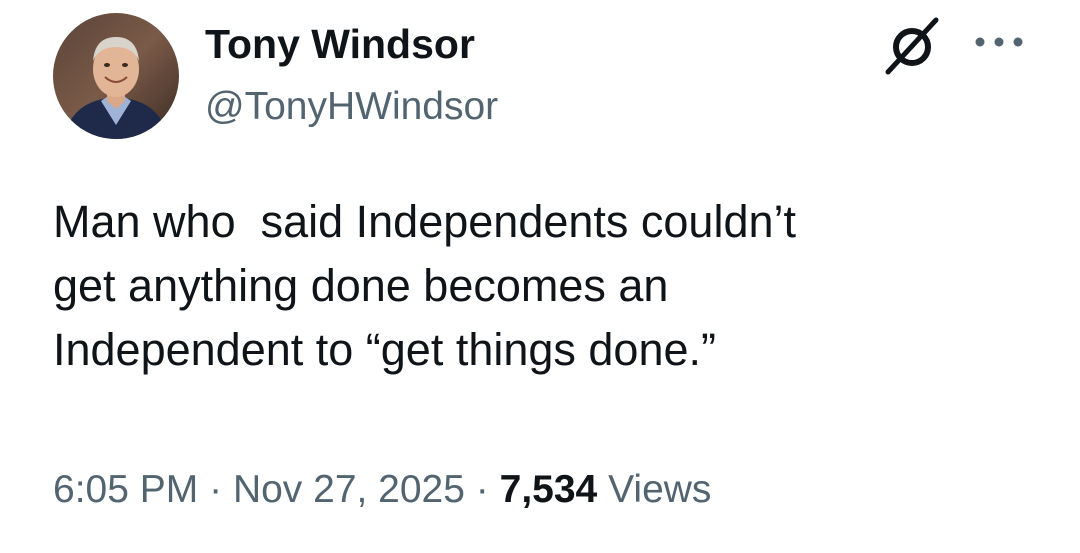 The height and width of the screenshot is (553, 1080). Describe the element at coordinates (999, 42) in the screenshot. I see `more-dots-icon` at that location.